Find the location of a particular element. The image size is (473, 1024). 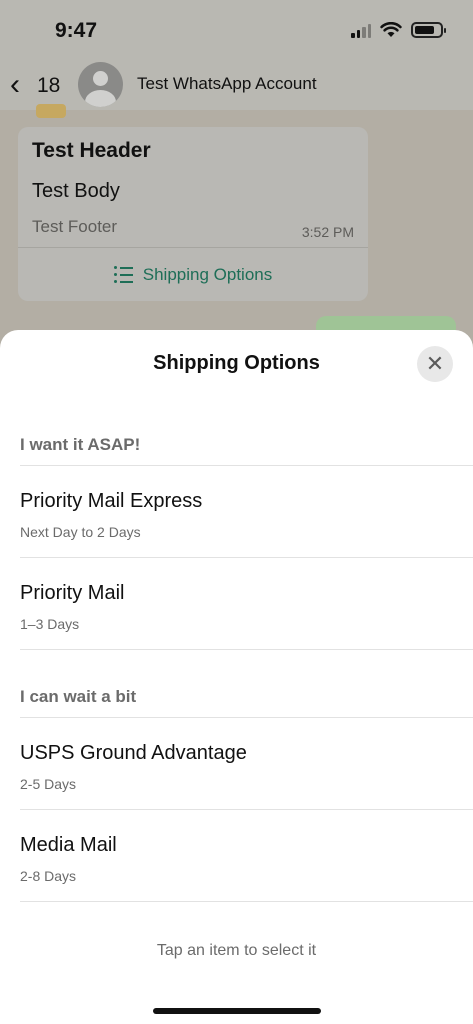

option-media-mail: Media Mail 2-8 Days is located at coordinates (236, 856).